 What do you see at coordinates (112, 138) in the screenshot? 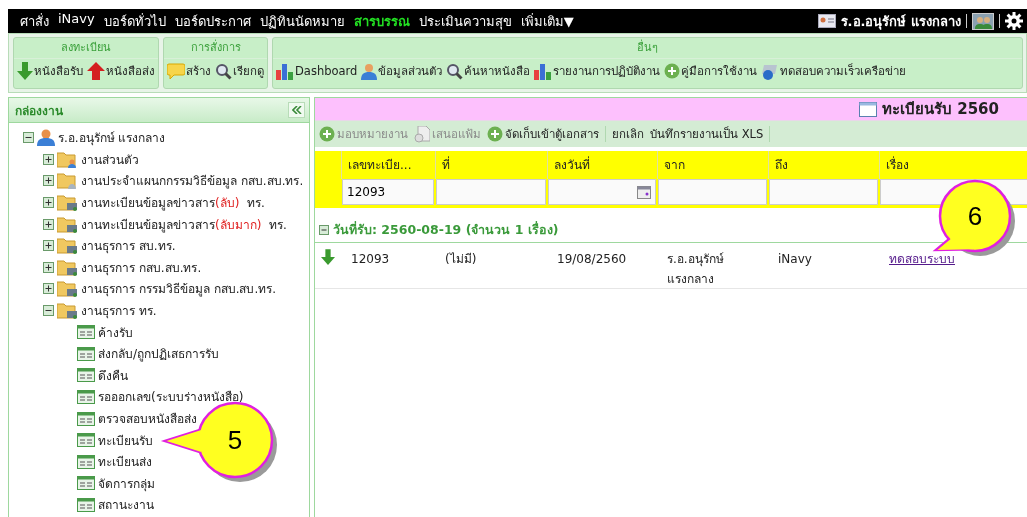
I see `tree-item: ร.อ.อนุรักษ์ แรงกลาง` at bounding box center [112, 138].